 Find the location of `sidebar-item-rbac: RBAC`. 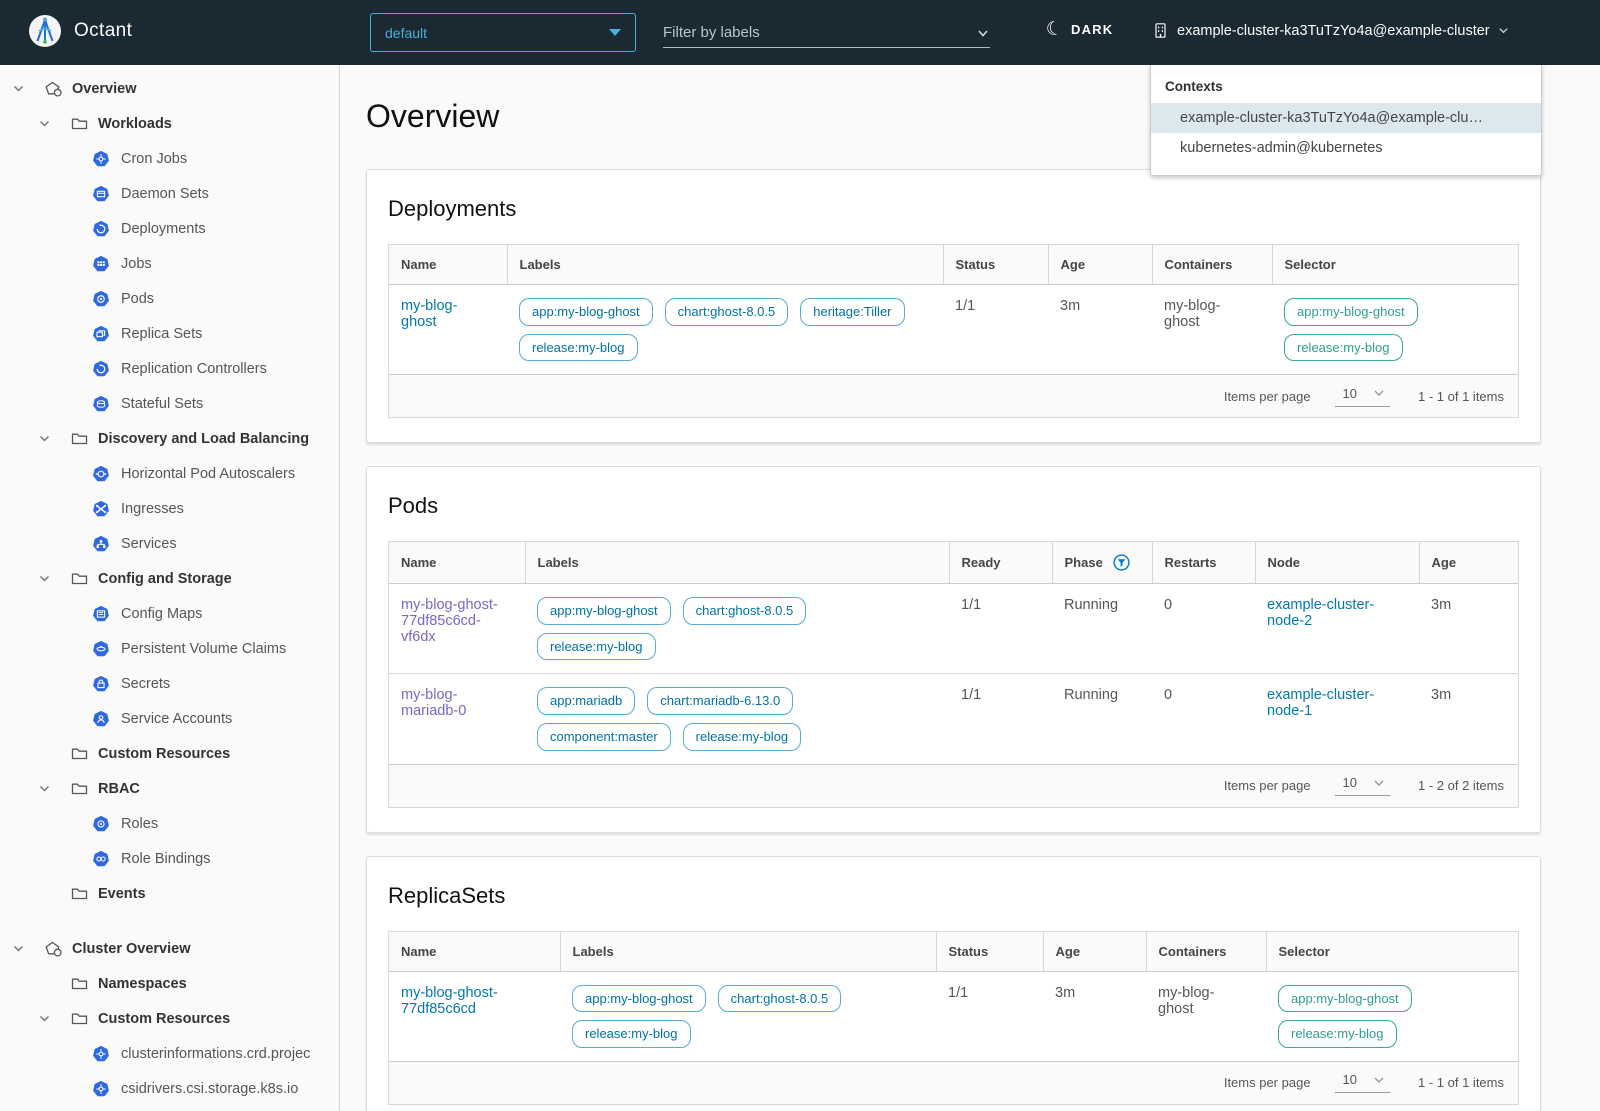

sidebar-item-rbac: RBAC is located at coordinates (169, 788).